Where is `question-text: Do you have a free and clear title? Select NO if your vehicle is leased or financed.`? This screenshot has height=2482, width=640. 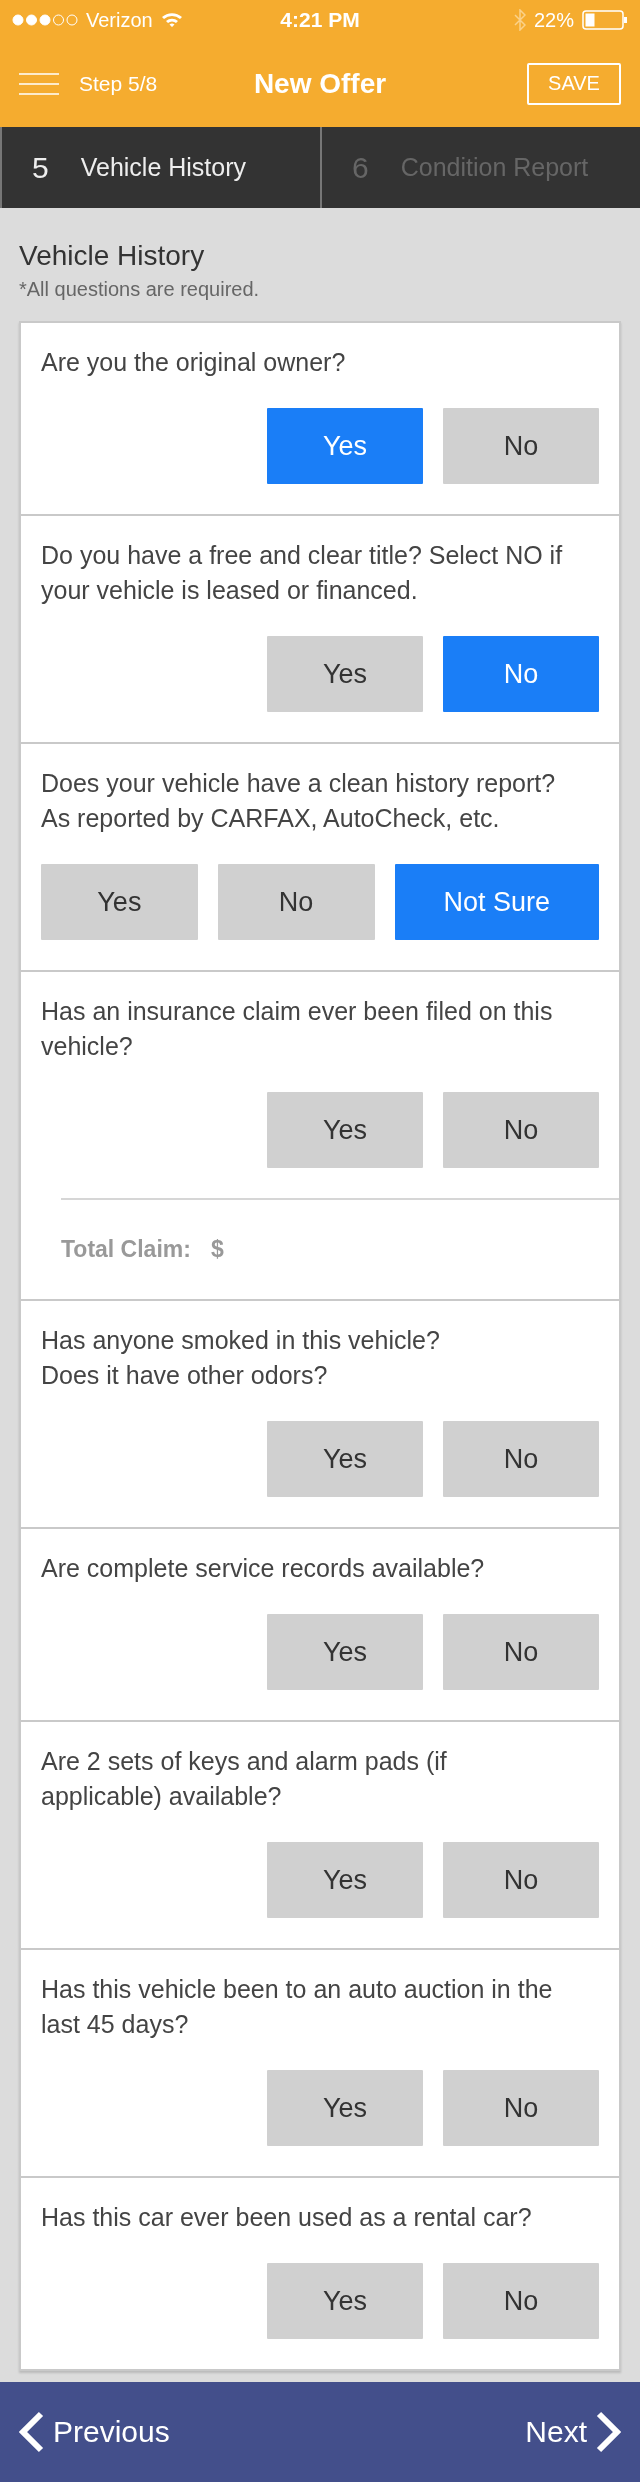 question-text: Do you have a free and clear title? Select NO if your vehicle is leased or financed. is located at coordinates (302, 573).